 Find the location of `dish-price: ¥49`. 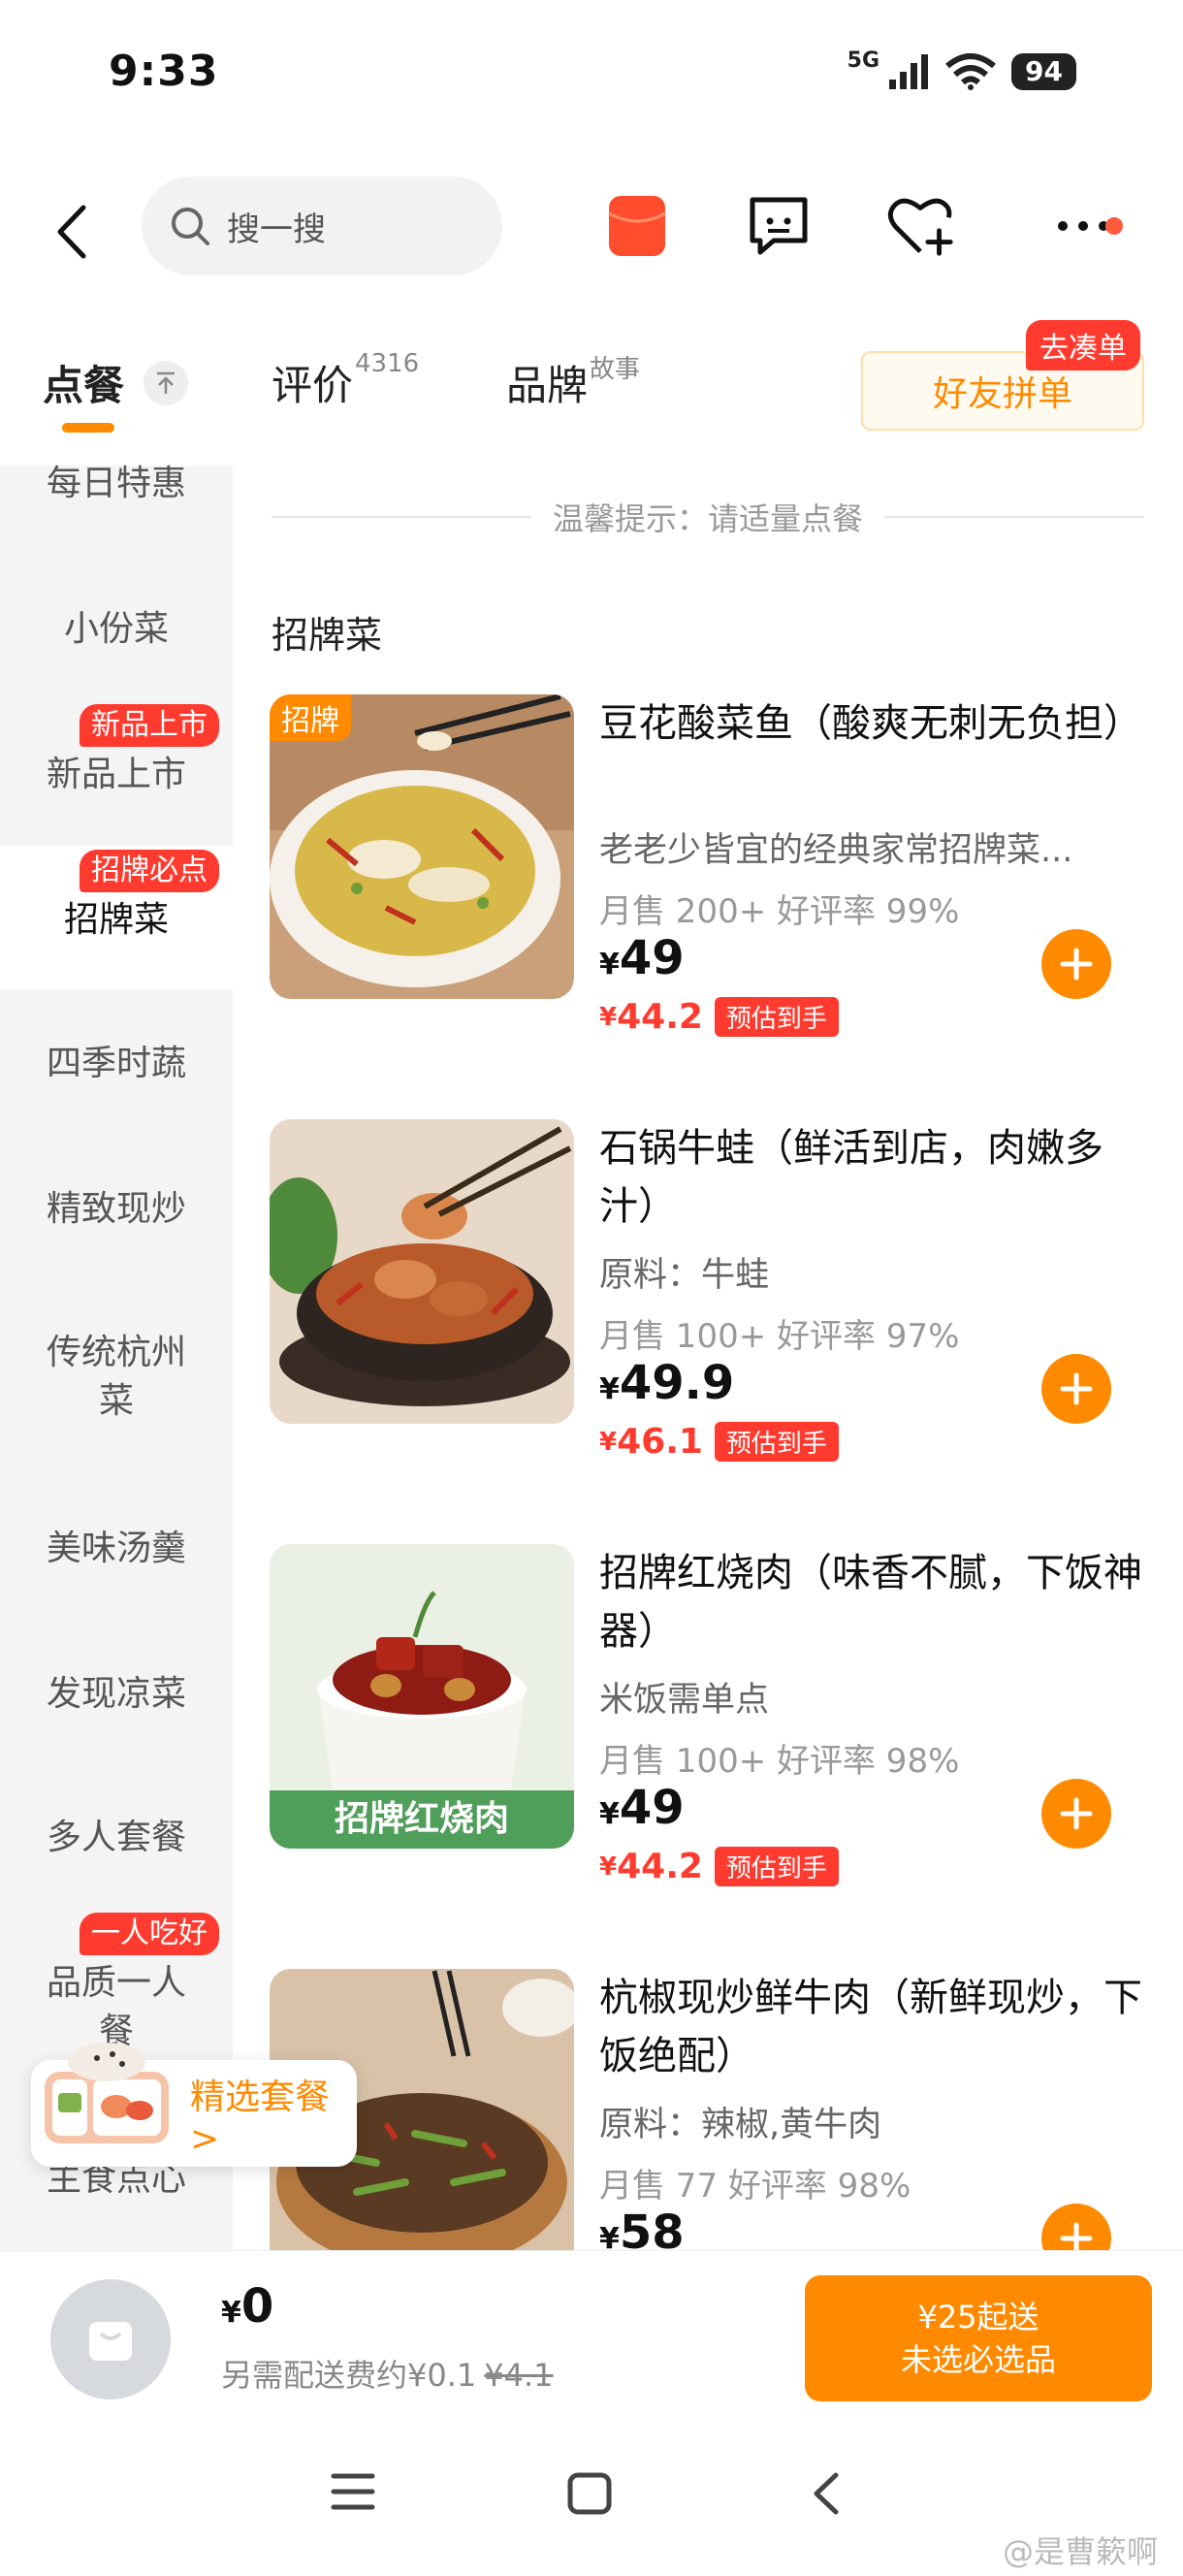

dish-price: ¥49 is located at coordinates (642, 1808).